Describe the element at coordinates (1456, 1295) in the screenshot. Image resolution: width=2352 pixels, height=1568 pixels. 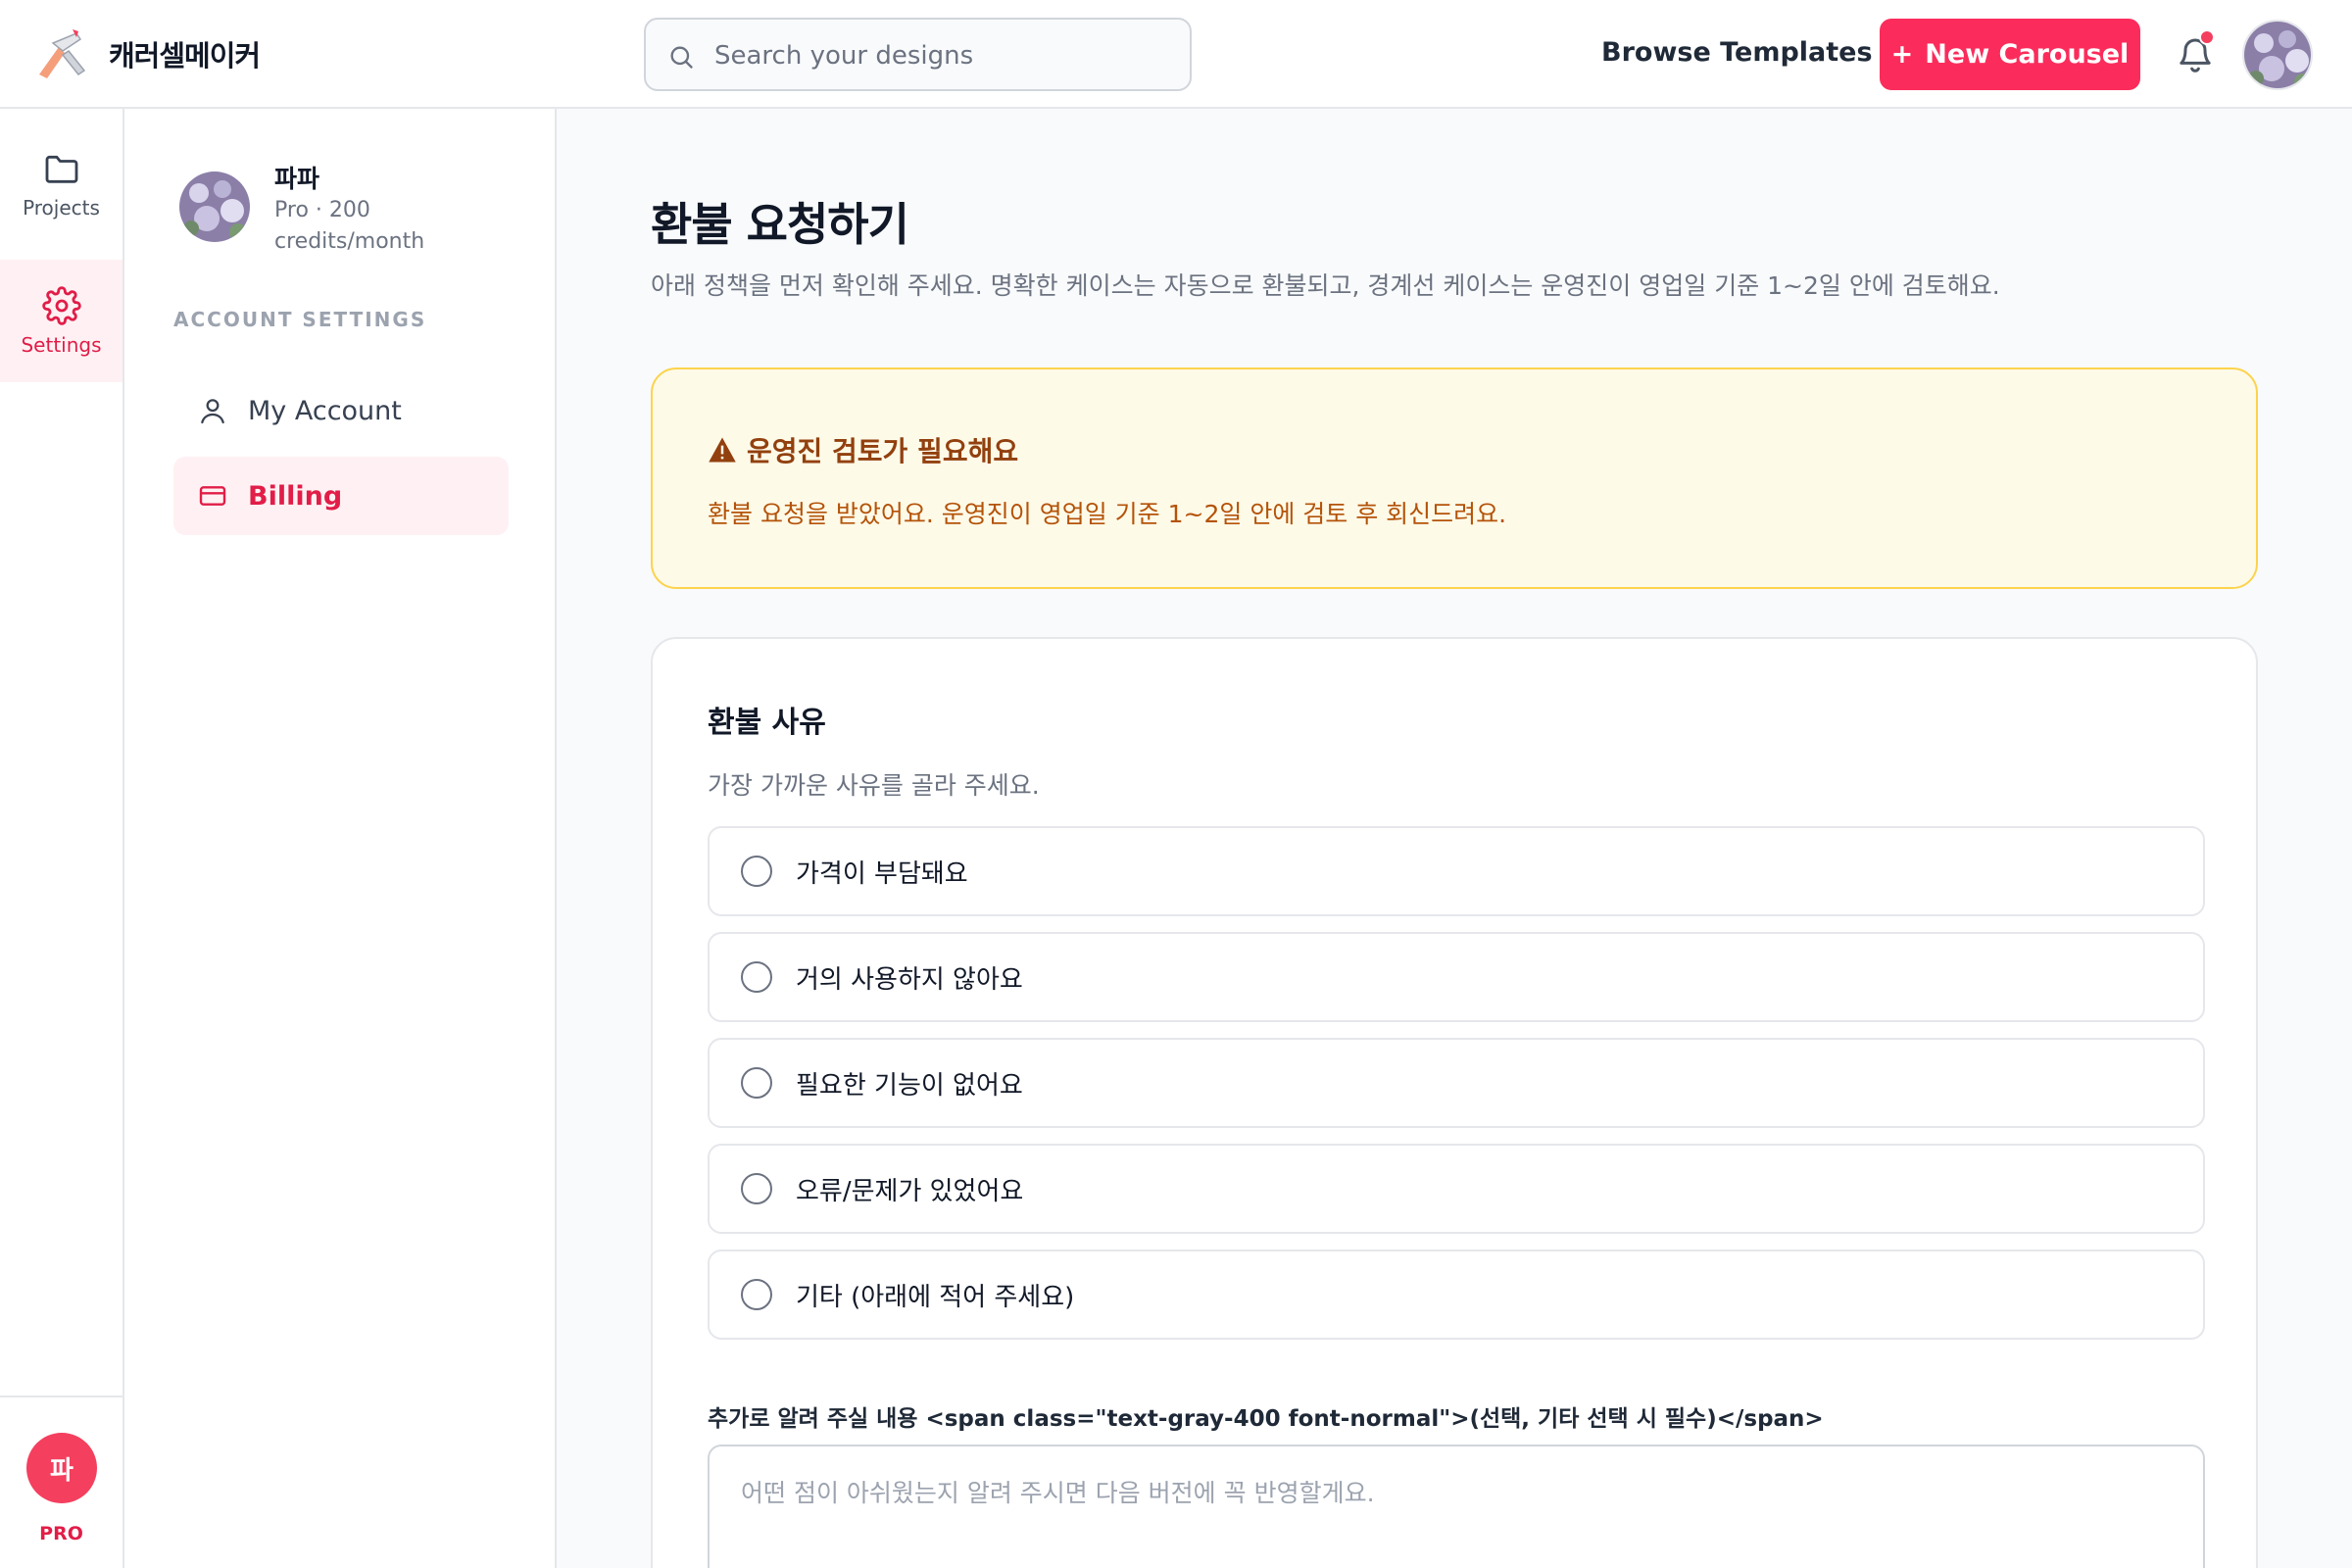
I see `reason-option-other: 기타 (아래에 적어 주세요)` at that location.